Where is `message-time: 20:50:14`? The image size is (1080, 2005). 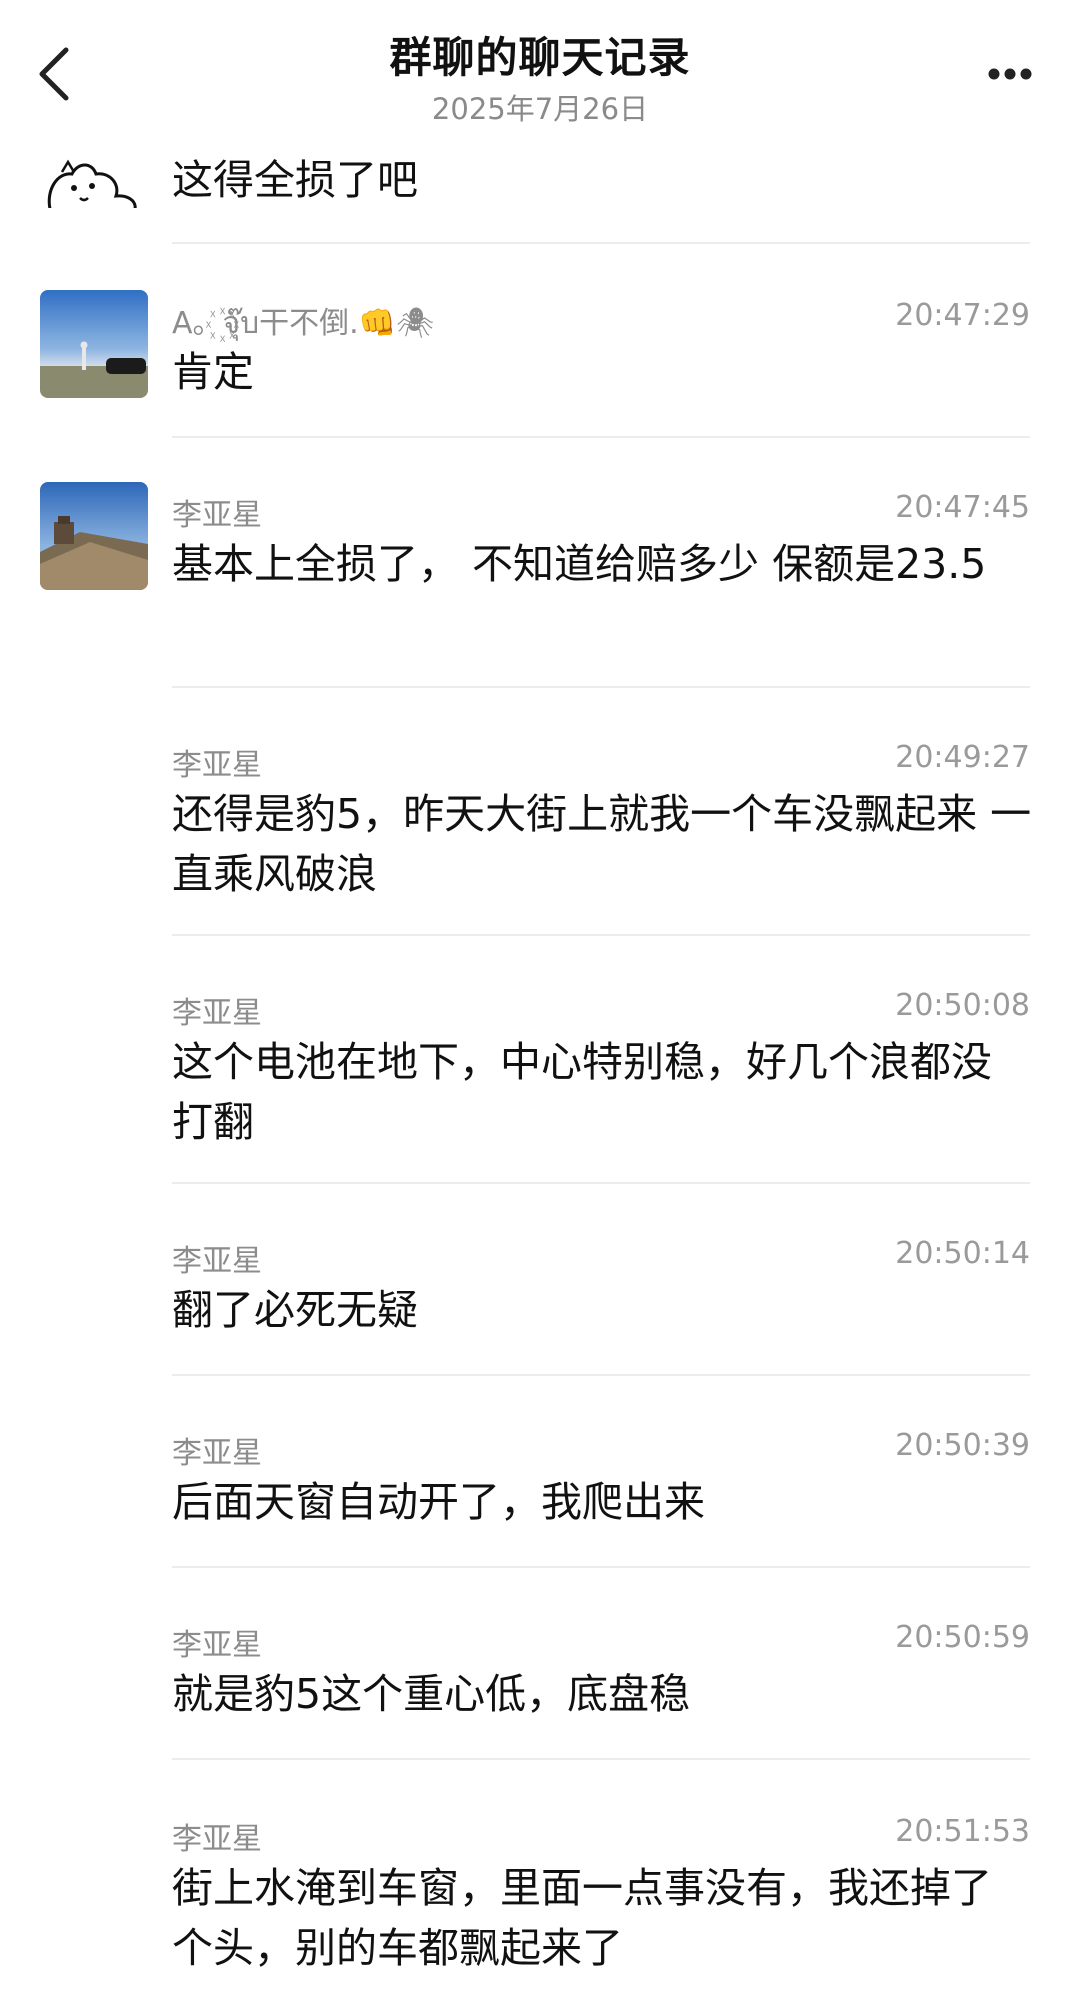 message-time: 20:50:14 is located at coordinates (962, 1253).